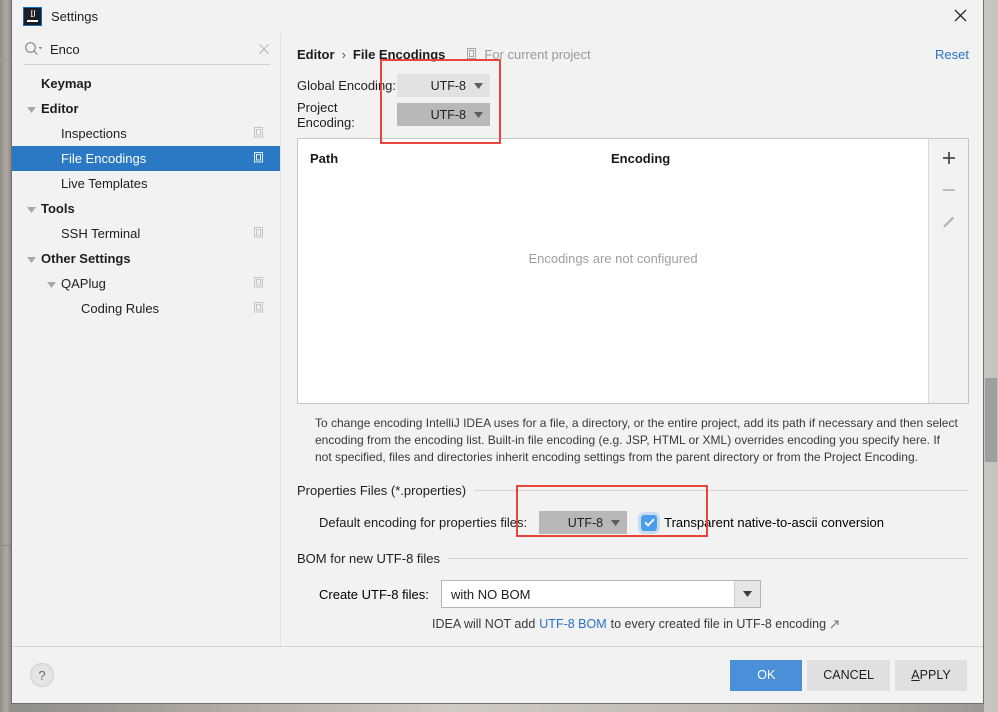 The height and width of the screenshot is (712, 998). I want to click on column-header-path: Path, so click(454, 158).